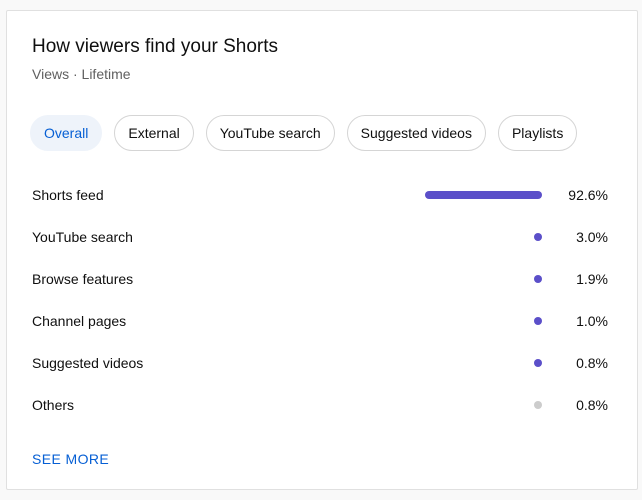 The image size is (642, 500). I want to click on card-subtitle: Views · Lifetime, so click(81, 74).